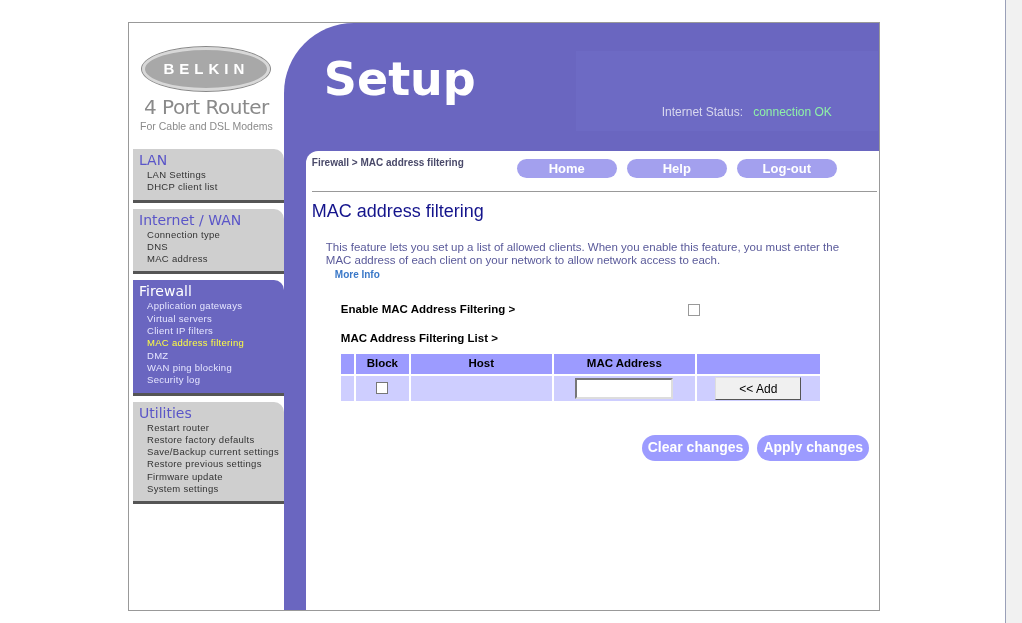 Image resolution: width=1022 pixels, height=623 pixels. What do you see at coordinates (215, 247) in the screenshot?
I see `sidebar-link: DNS` at bounding box center [215, 247].